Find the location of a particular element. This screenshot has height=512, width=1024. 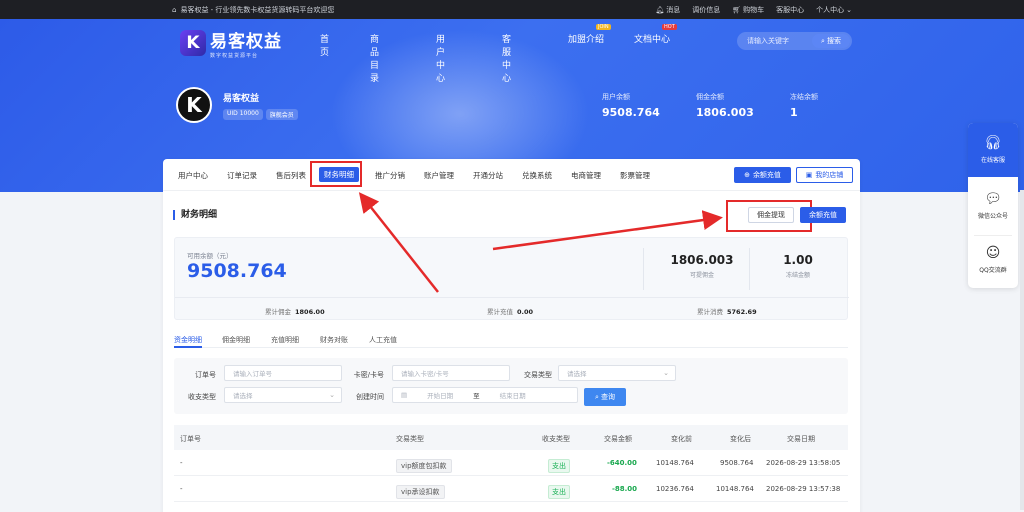

nav-docs: 文档中心 HOT is located at coordinates (655, 34).